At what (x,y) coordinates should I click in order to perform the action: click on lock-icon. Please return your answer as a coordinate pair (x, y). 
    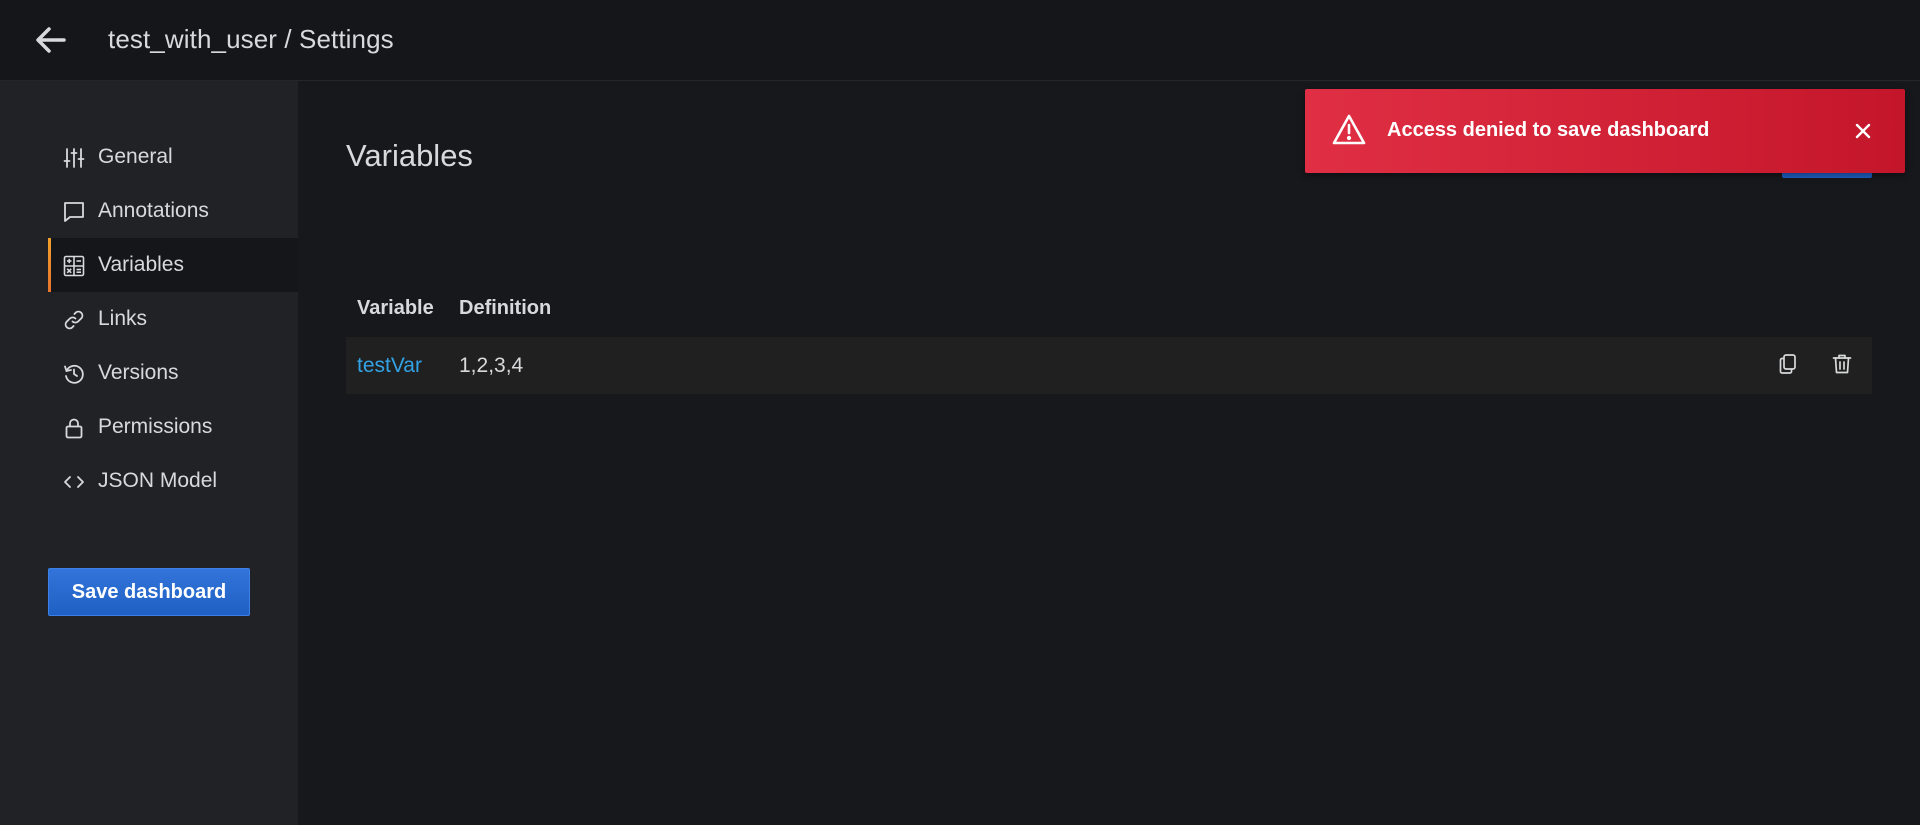
    Looking at the image, I should click on (74, 428).